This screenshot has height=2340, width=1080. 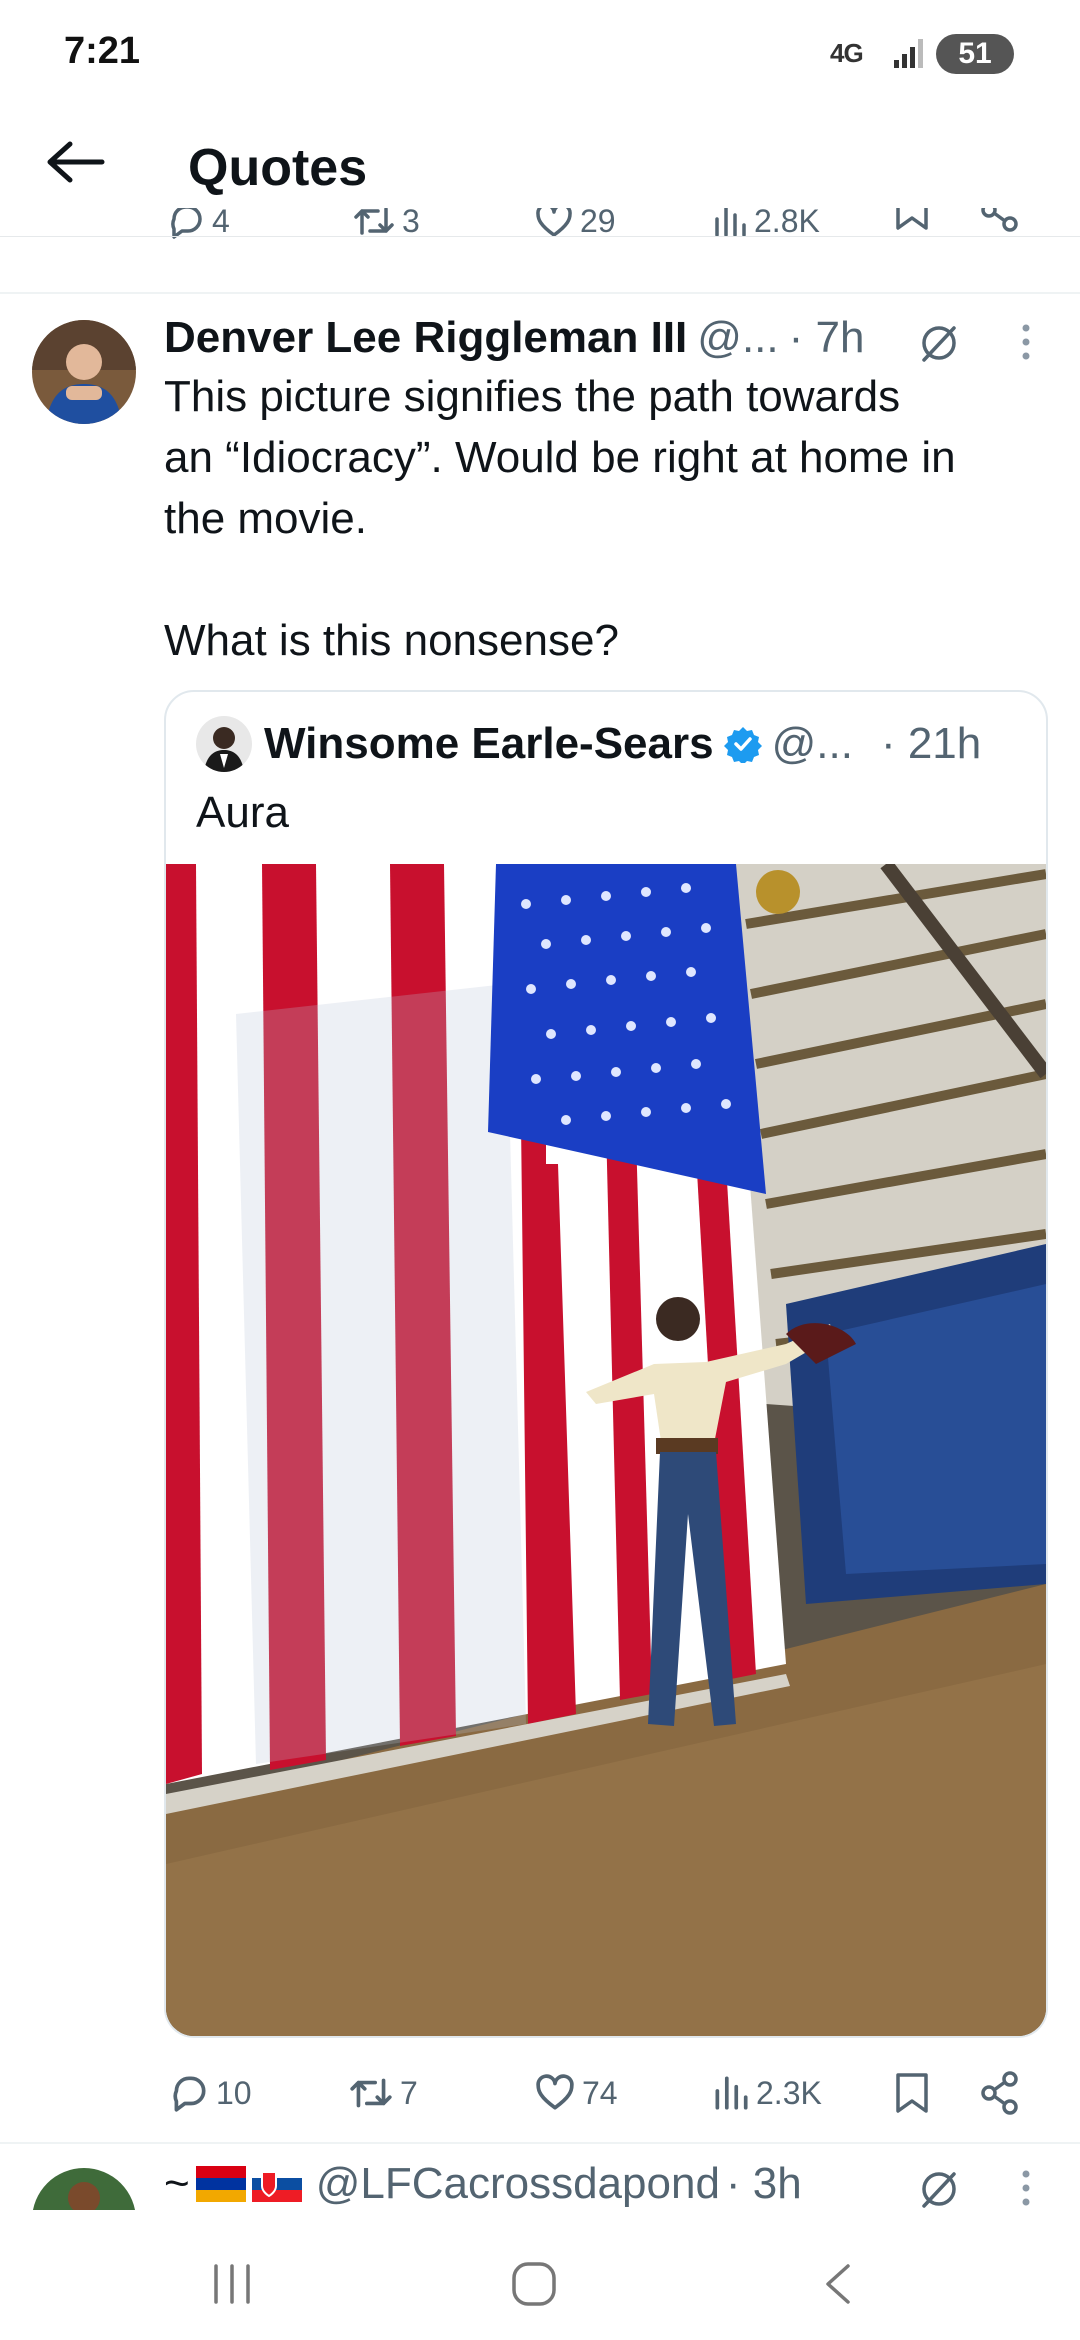 I want to click on bookmark-button, so click(x=912, y=2093).